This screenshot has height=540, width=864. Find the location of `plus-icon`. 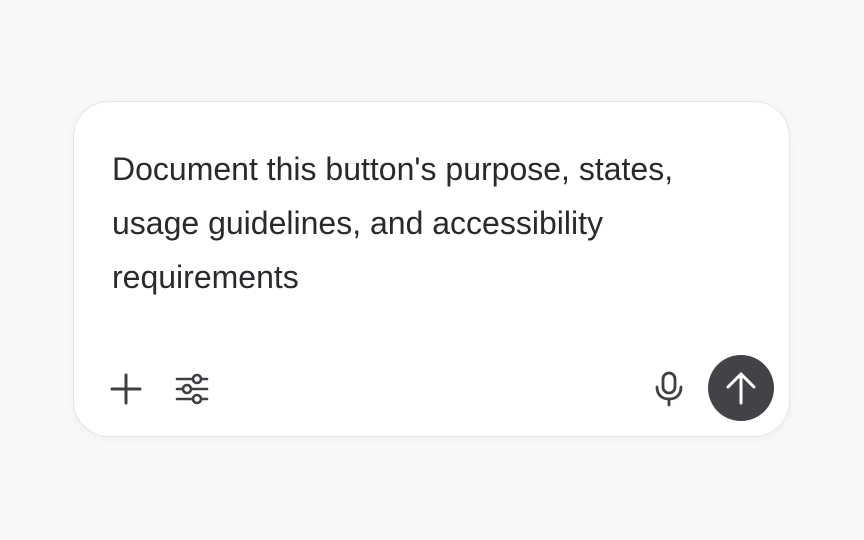

plus-icon is located at coordinates (126, 389).